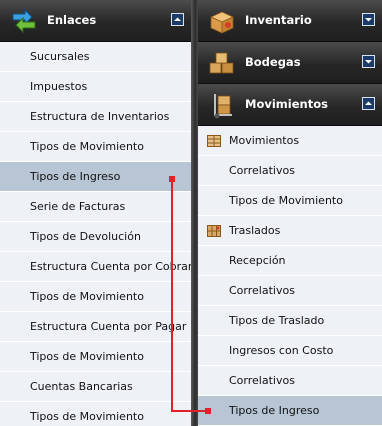 The height and width of the screenshot is (426, 382). I want to click on enlaces-title: Enlaces, so click(72, 20).